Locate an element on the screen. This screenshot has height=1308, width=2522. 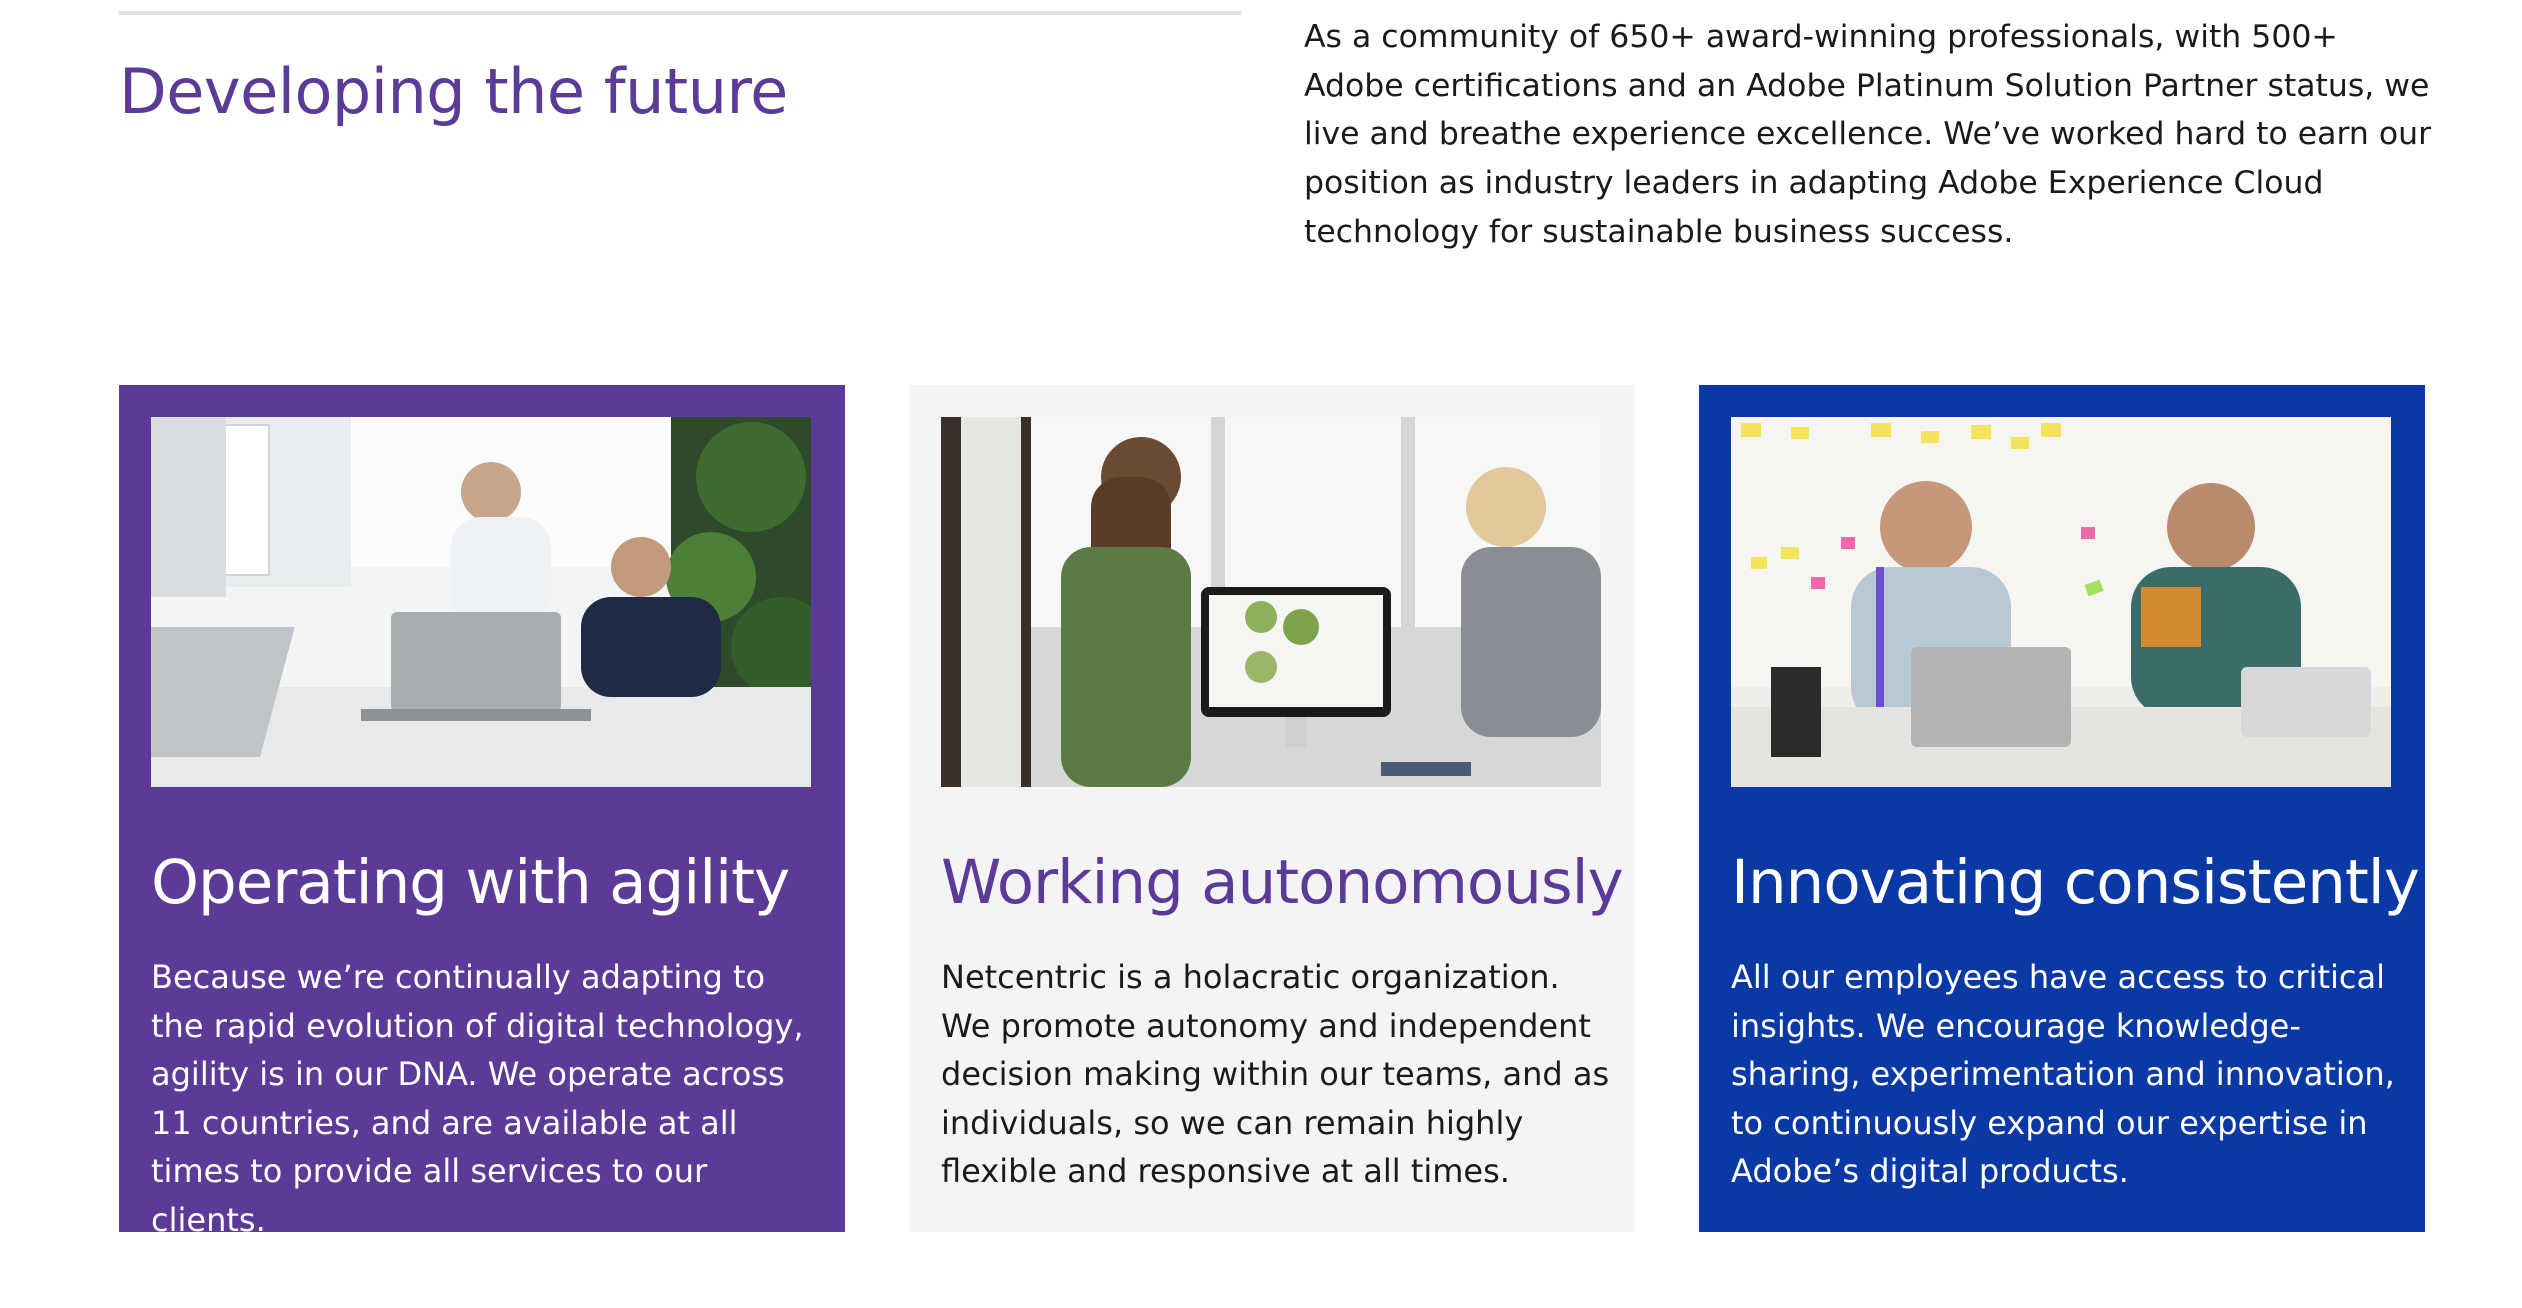
card-title: Innovating consistently is located at coordinates (2075, 882).